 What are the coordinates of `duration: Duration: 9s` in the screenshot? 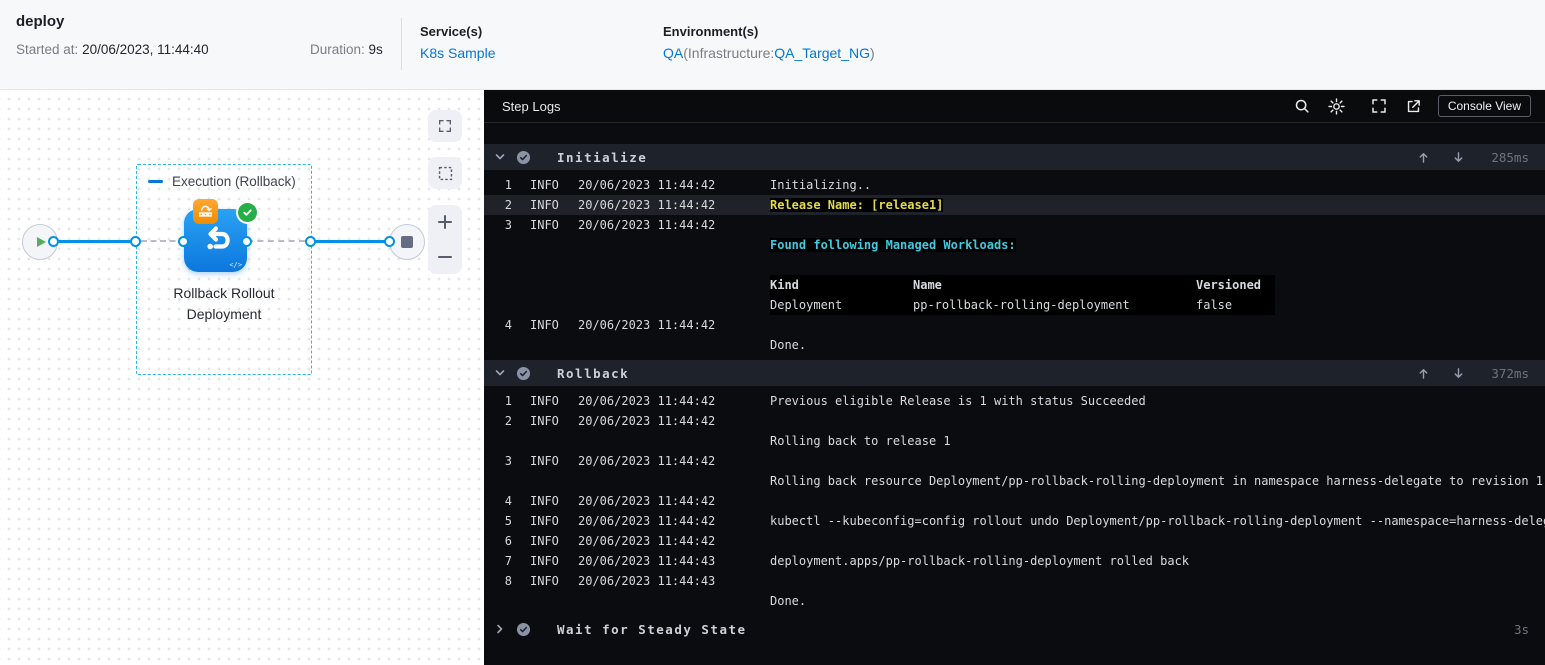 It's located at (346, 49).